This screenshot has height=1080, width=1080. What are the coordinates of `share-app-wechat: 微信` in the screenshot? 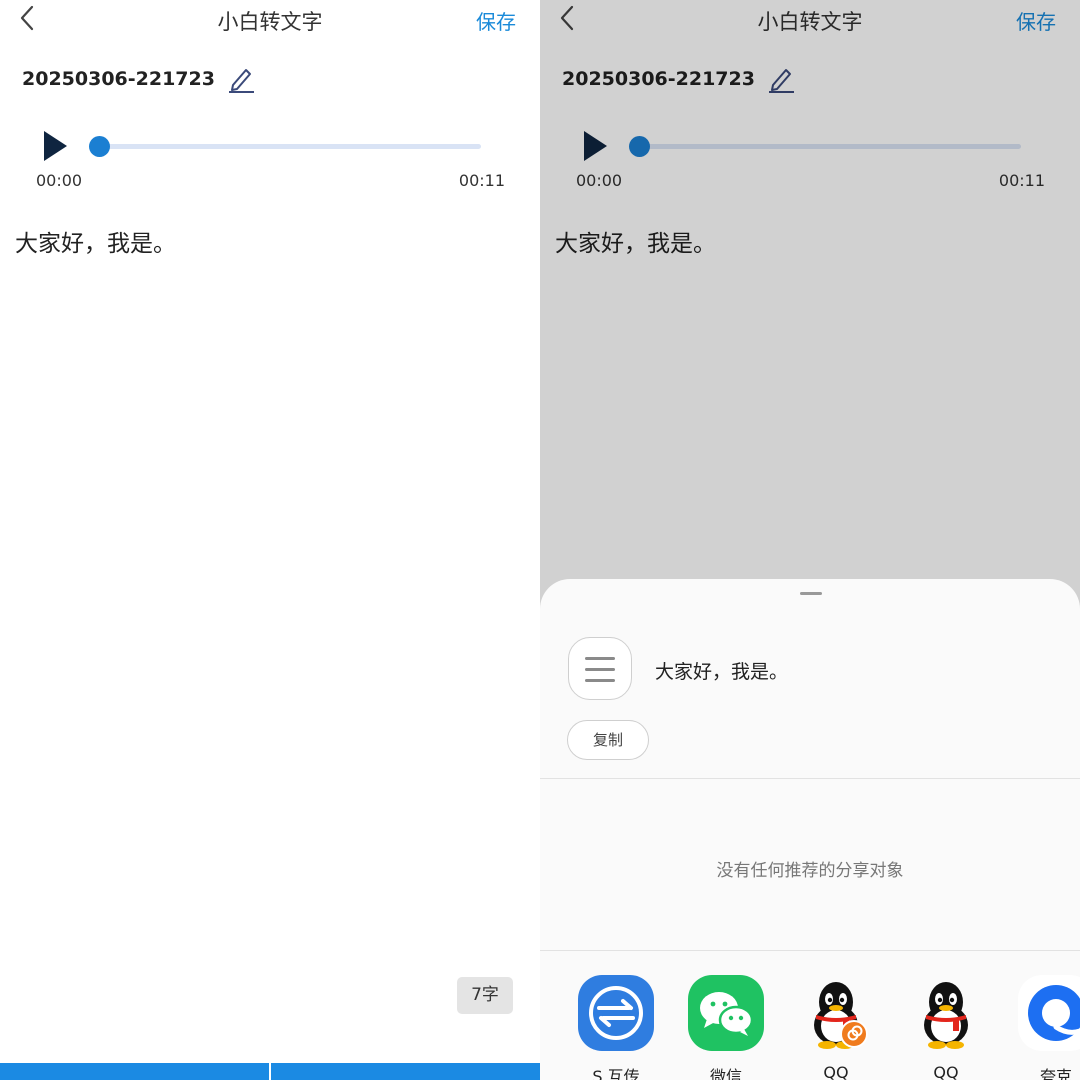 It's located at (726, 1027).